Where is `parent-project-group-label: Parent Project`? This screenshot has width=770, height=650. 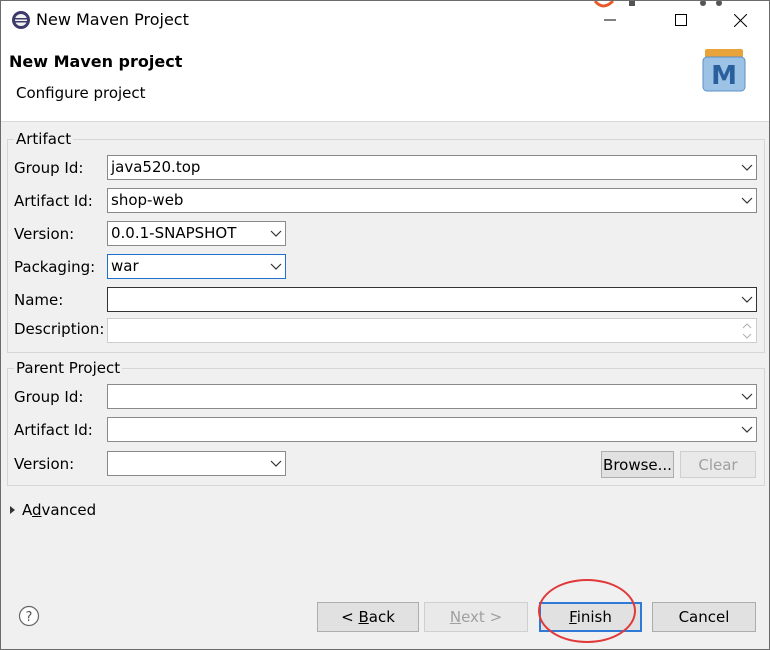
parent-project-group-label: Parent Project is located at coordinates (68, 368).